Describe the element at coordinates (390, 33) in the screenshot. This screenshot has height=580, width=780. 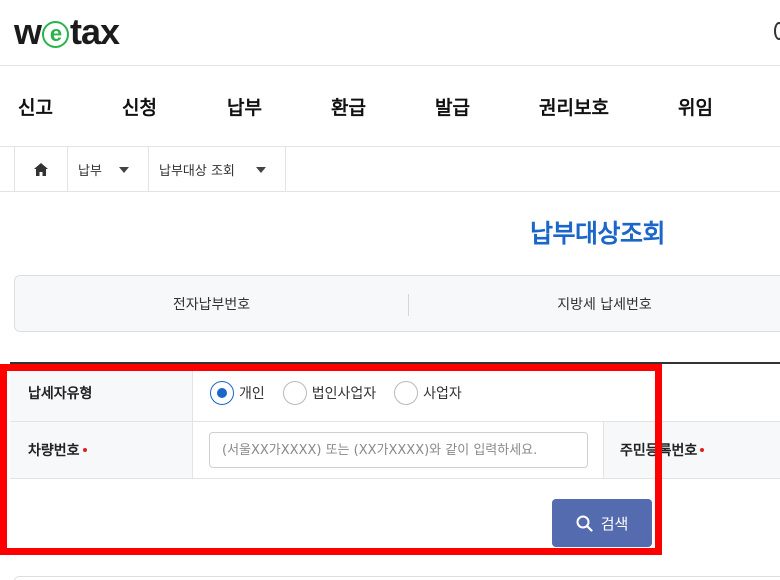
I see `site-header: w e tax` at that location.